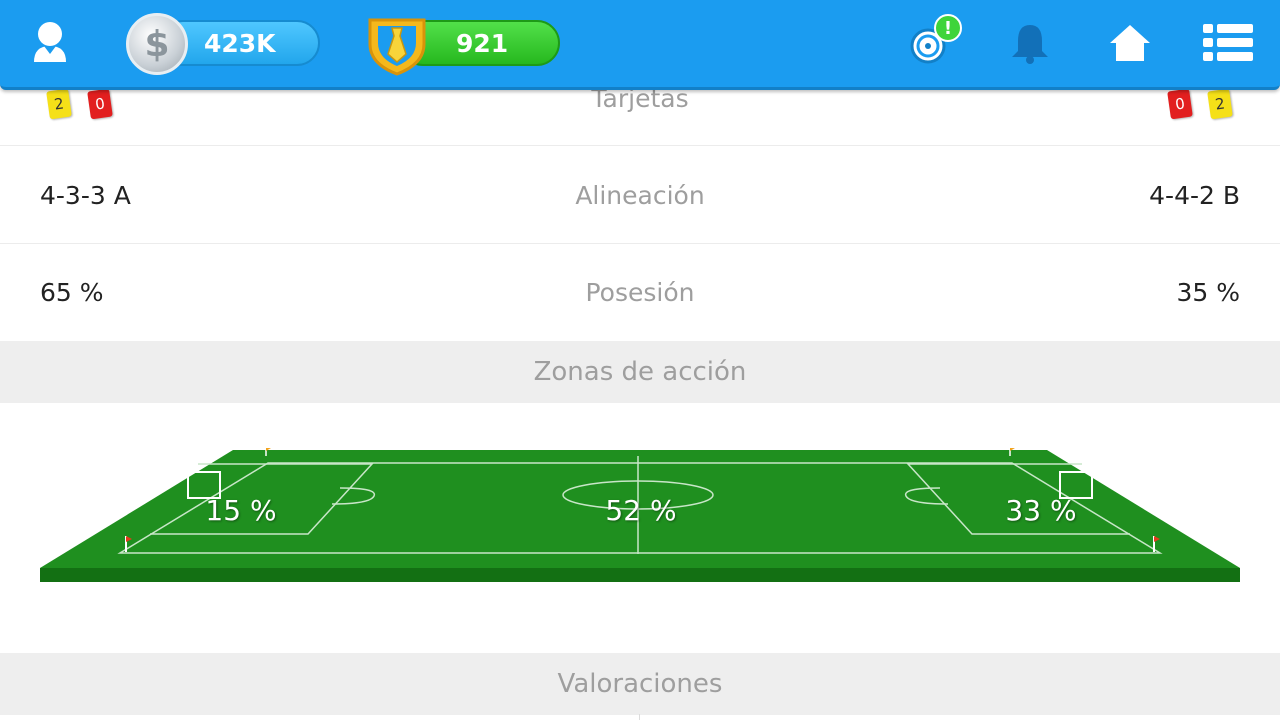 This screenshot has width=1280, height=720. I want to click on possession-label: Posesión, so click(640, 292).